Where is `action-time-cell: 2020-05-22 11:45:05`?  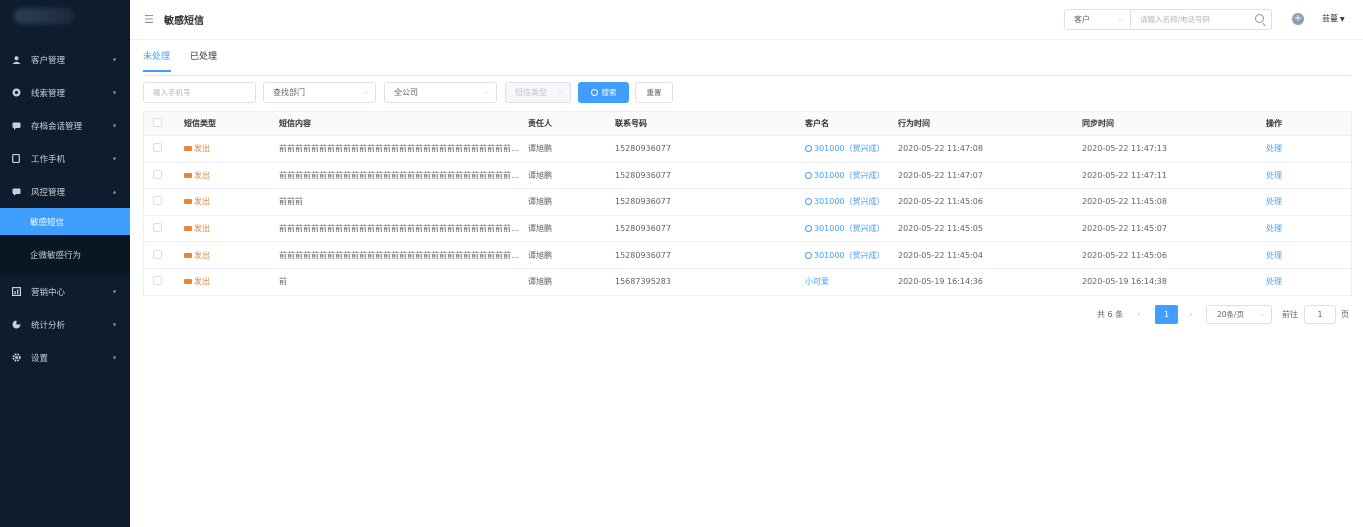
action-time-cell: 2020-05-22 11:45:05 is located at coordinates (940, 229).